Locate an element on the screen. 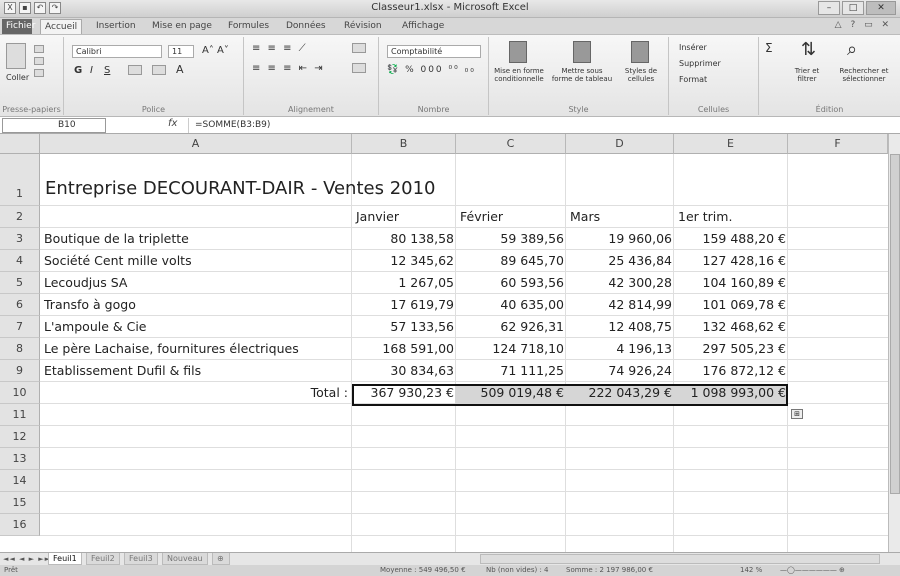  grow-font-icon: A˄ A˅ is located at coordinates (215, 50).